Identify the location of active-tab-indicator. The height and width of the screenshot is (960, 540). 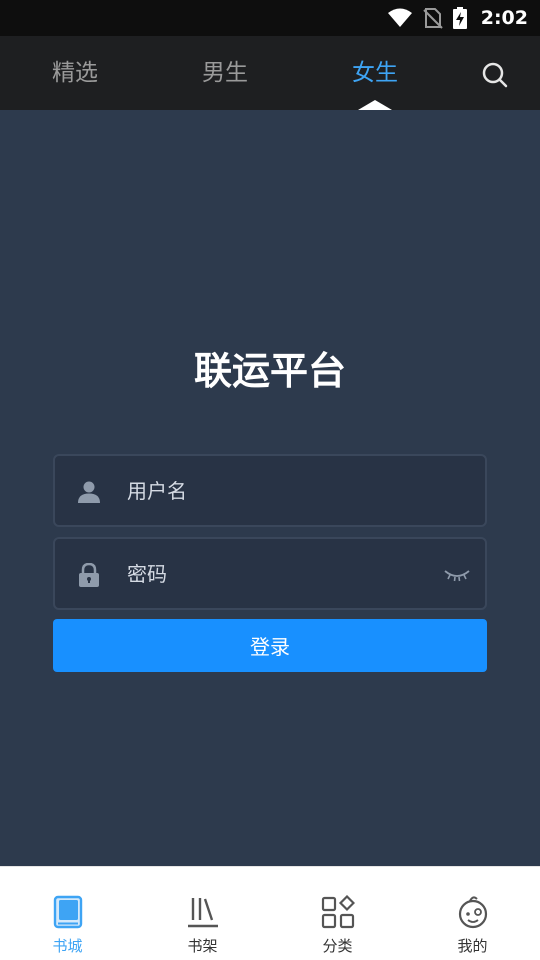
(375, 105).